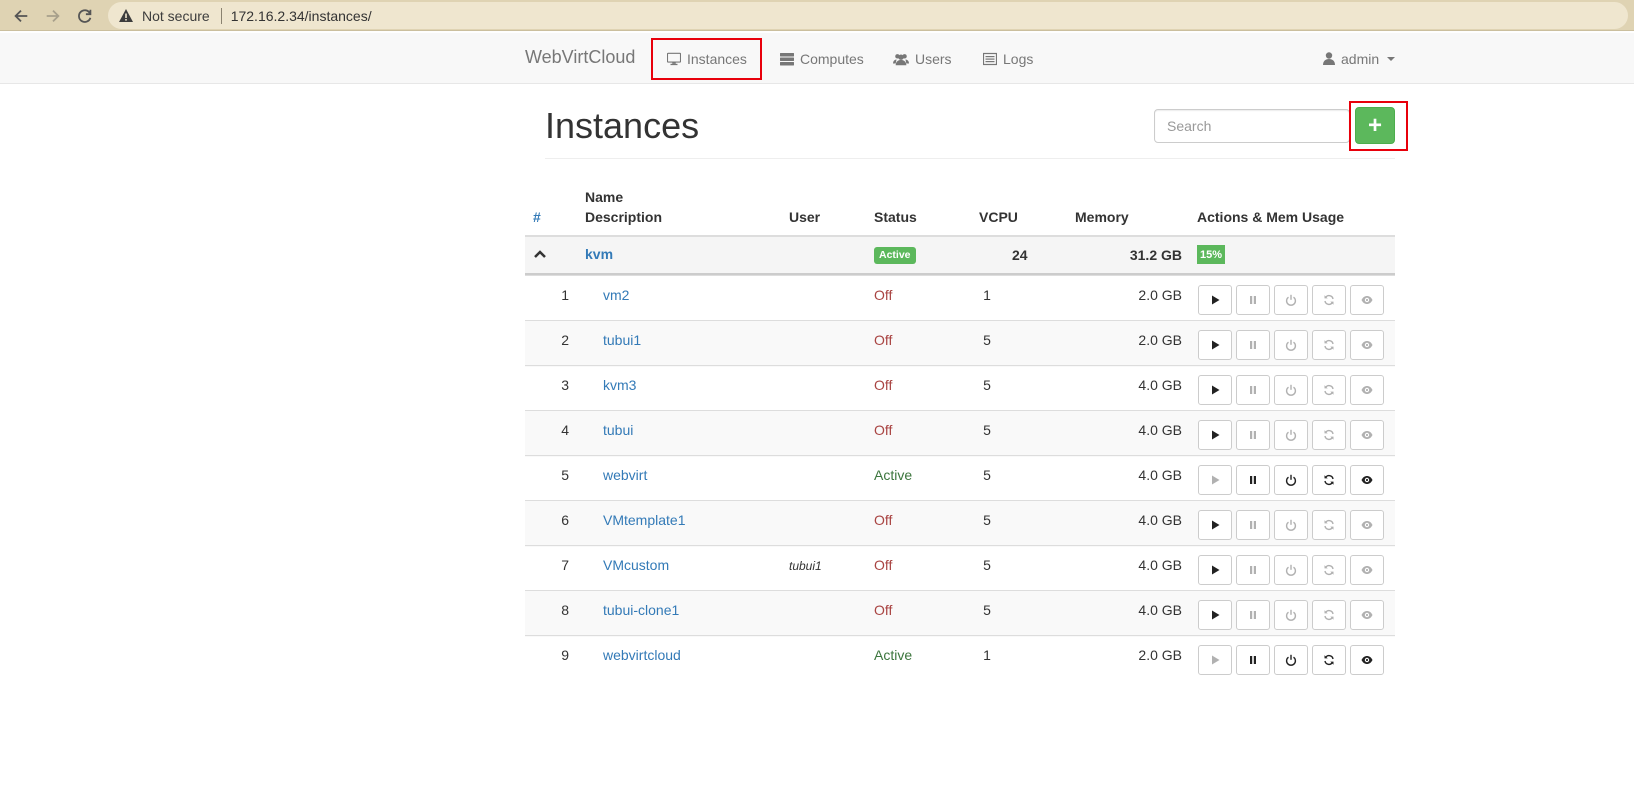 This screenshot has height=791, width=1634. I want to click on brand-logo: WebVirtCloud, so click(580, 57).